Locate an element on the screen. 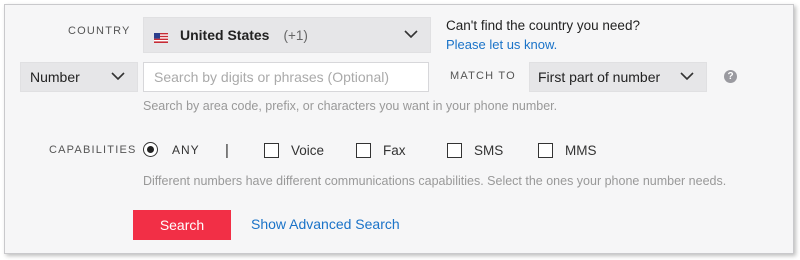 The image size is (800, 260). show-advanced-search-link: Show Advanced Search is located at coordinates (325, 224).